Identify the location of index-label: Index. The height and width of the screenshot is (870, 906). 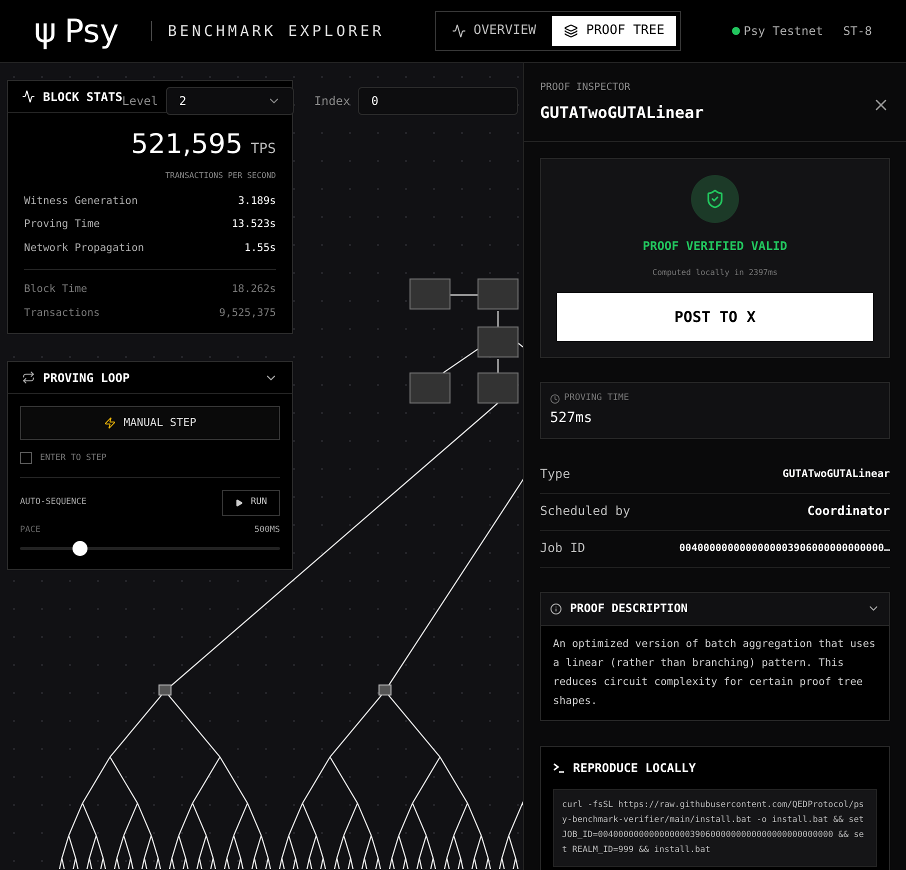
(332, 101).